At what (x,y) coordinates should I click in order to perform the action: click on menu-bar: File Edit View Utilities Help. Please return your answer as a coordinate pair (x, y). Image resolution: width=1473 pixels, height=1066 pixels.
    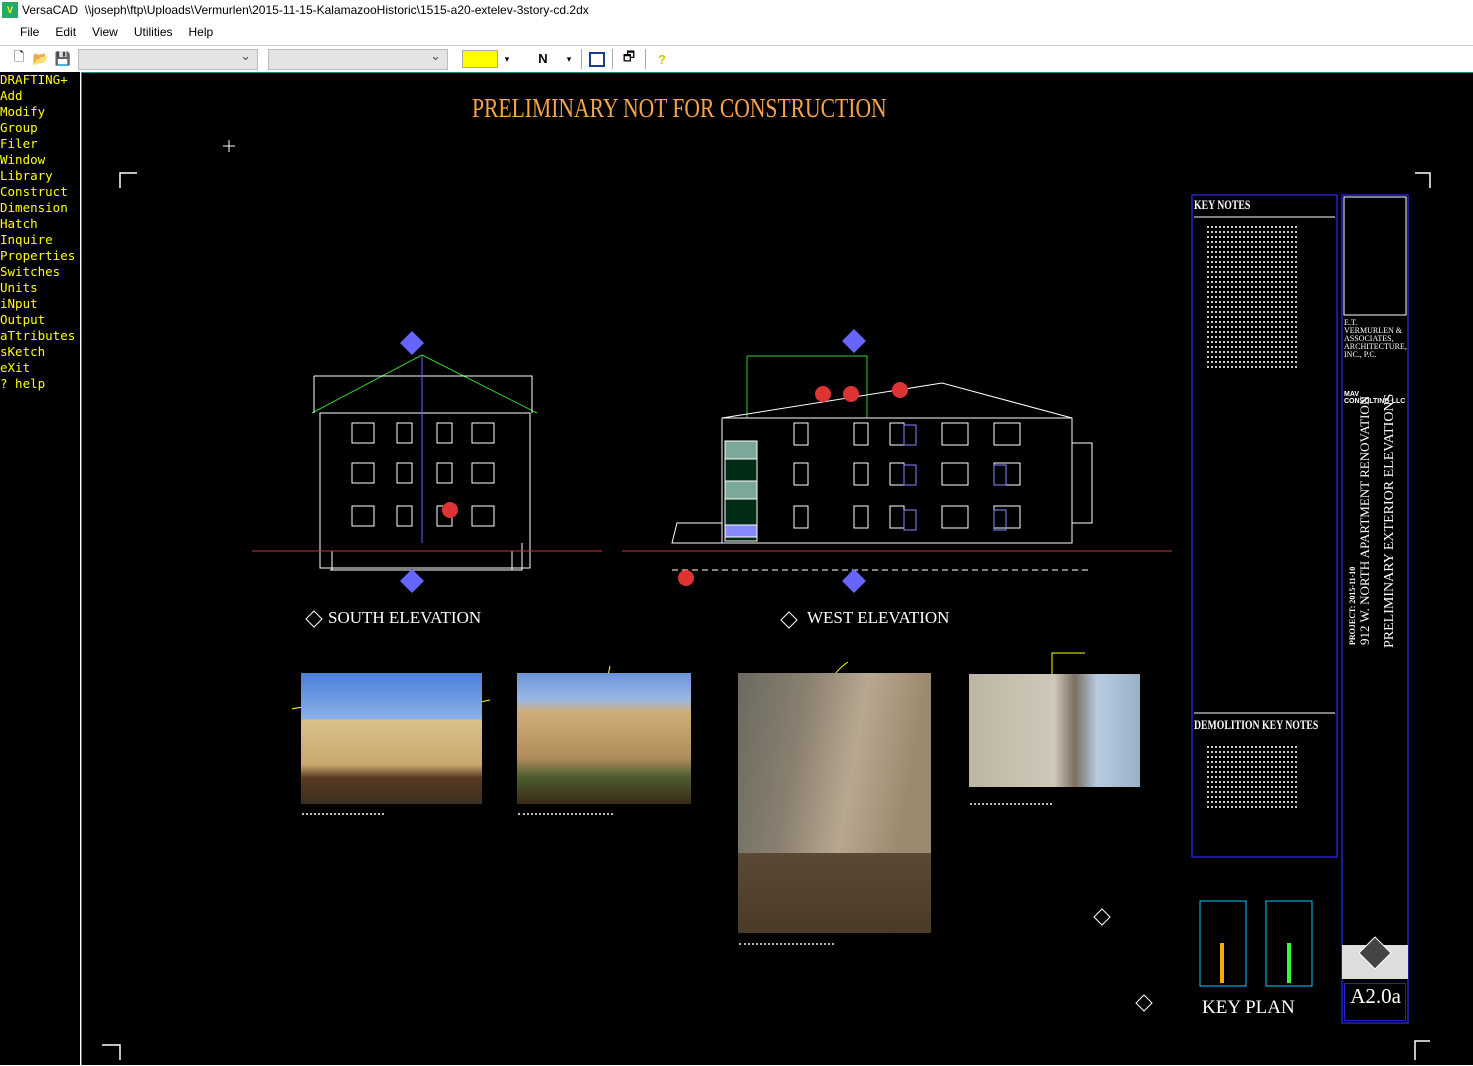
    Looking at the image, I should click on (736, 32).